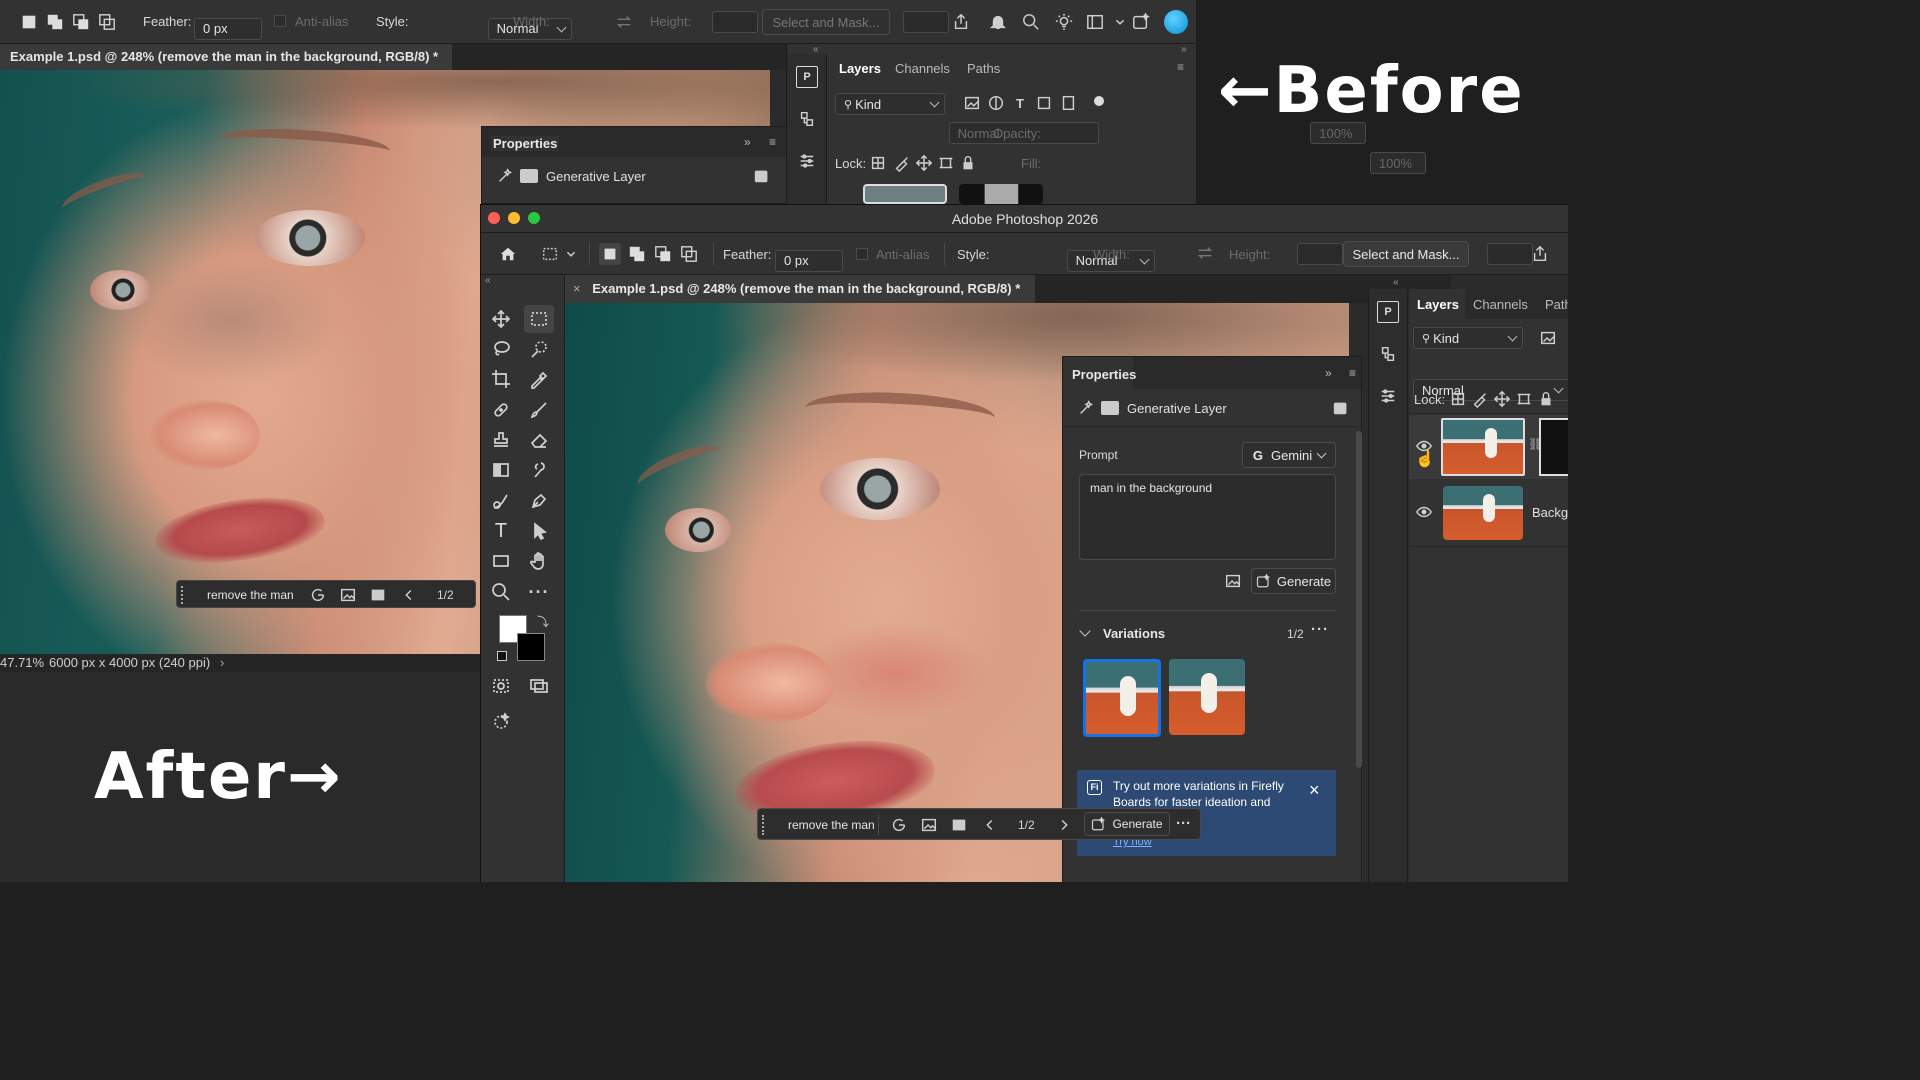 This screenshot has width=1920, height=1080. What do you see at coordinates (501, 501) in the screenshot?
I see `dodge-tool-icon` at bounding box center [501, 501].